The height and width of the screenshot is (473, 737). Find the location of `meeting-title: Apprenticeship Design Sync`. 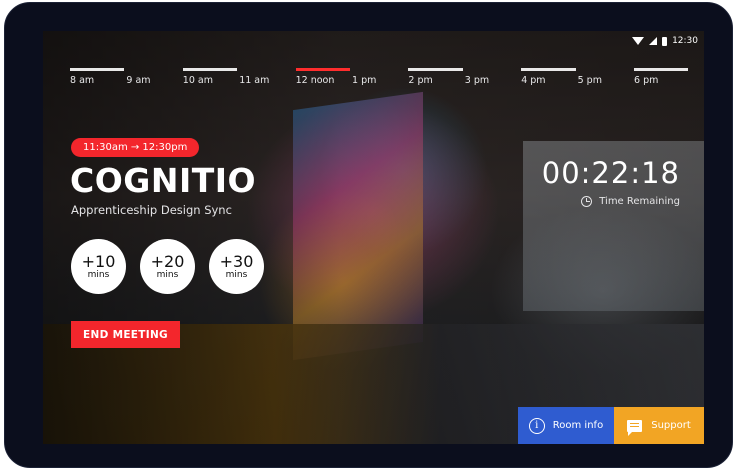

meeting-title: Apprenticeship Design Sync is located at coordinates (151, 210).